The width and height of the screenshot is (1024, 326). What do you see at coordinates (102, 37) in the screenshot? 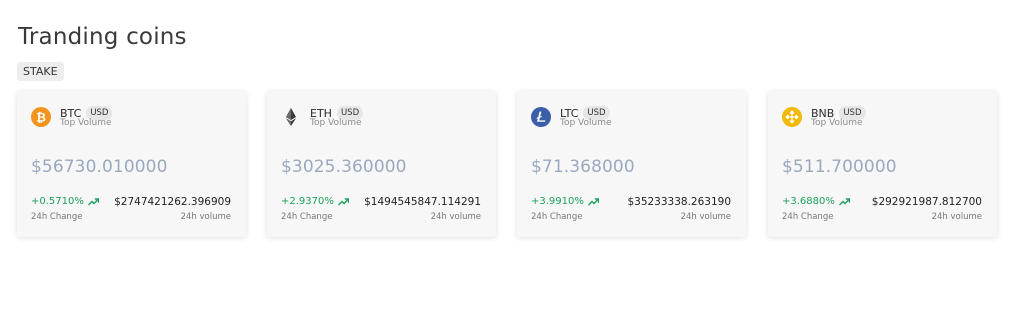
I see `page-title: Tranding coins` at bounding box center [102, 37].